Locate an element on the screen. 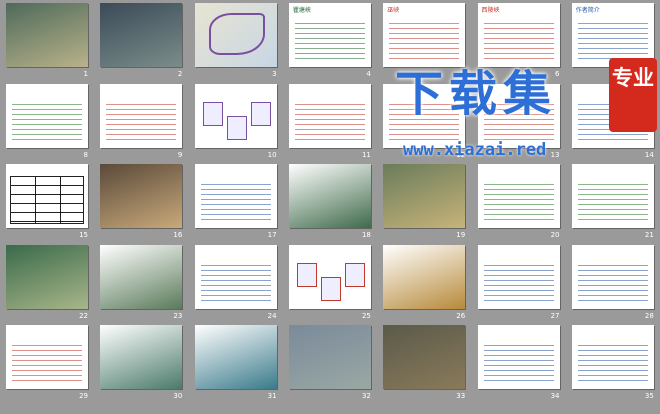 The height and width of the screenshot is (414, 660). slide-number: 1 is located at coordinates (85, 74).